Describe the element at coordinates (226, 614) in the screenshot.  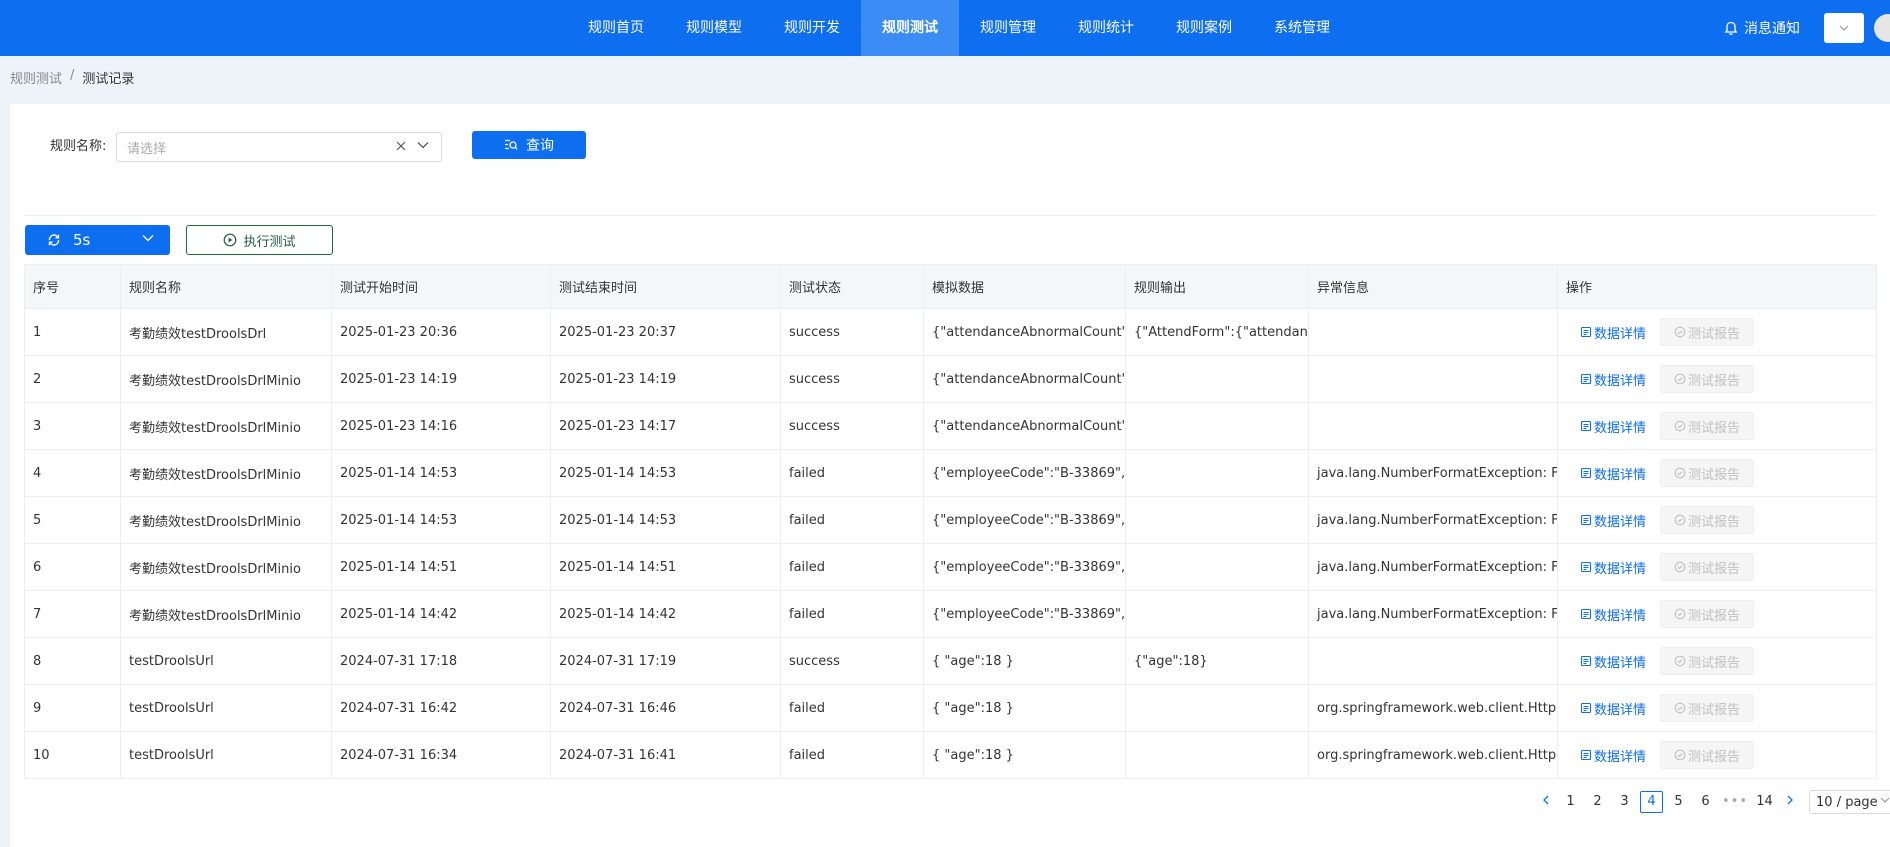
I see `cell-rule-name: 考勤绩效testDroolsDrlMinio` at that location.